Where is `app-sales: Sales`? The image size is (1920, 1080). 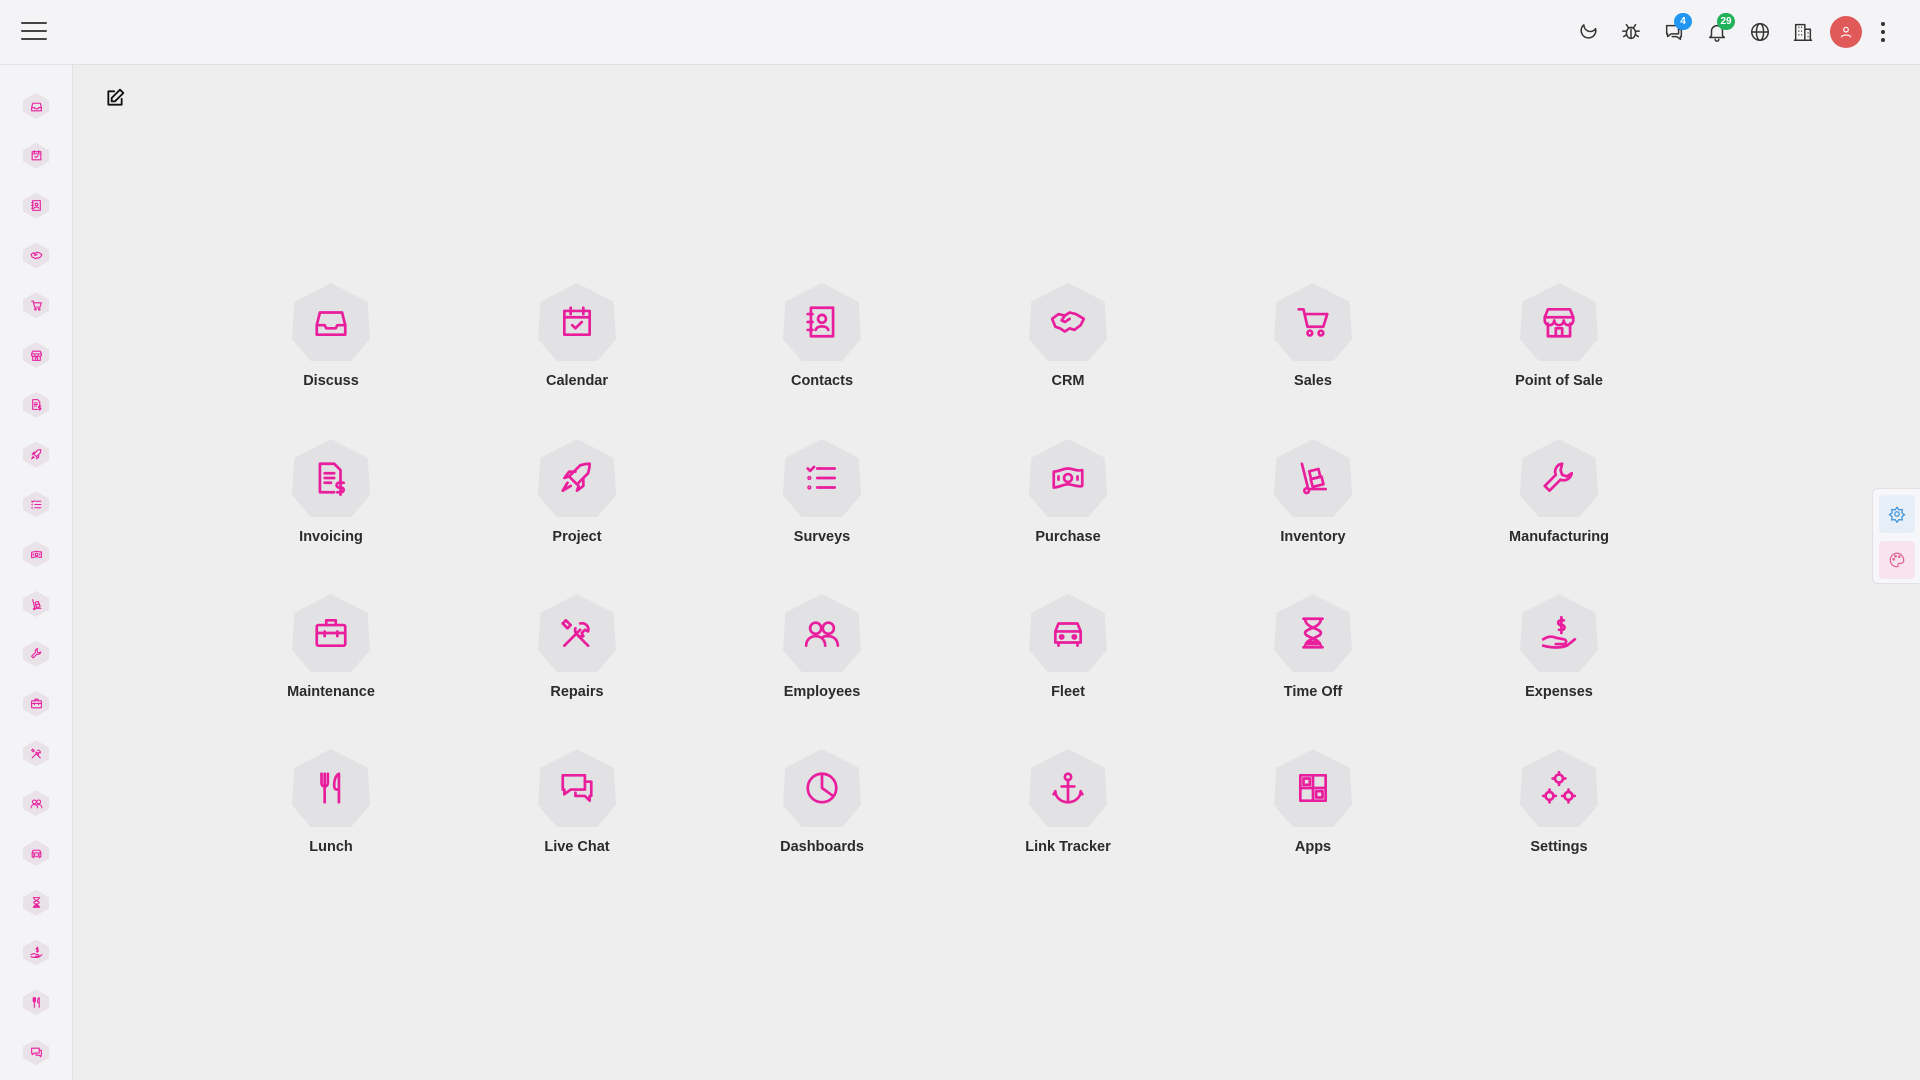 app-sales: Sales is located at coordinates (1313, 343).